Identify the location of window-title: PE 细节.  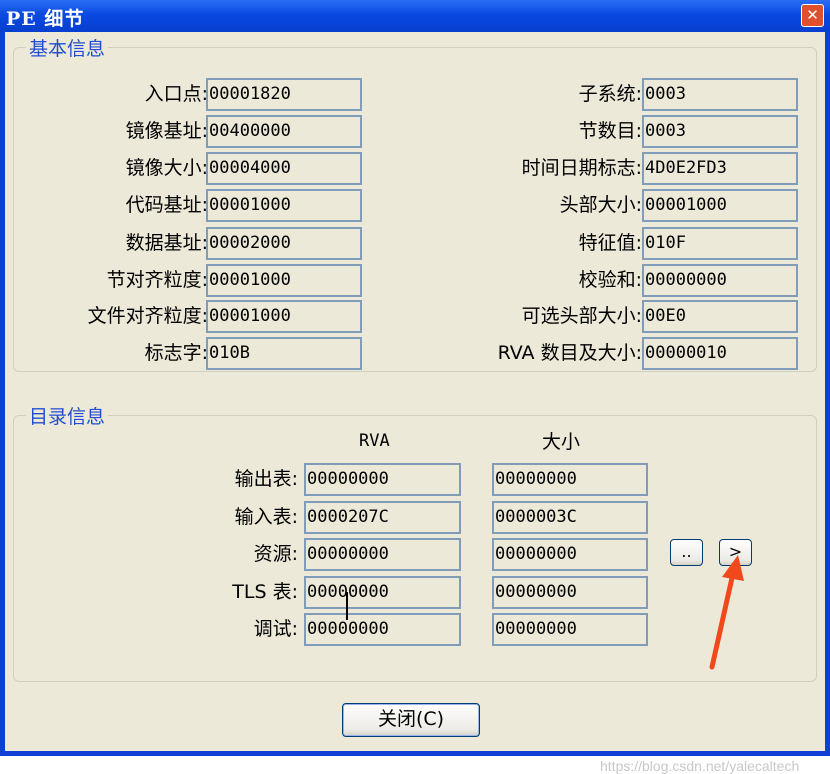
(45, 19).